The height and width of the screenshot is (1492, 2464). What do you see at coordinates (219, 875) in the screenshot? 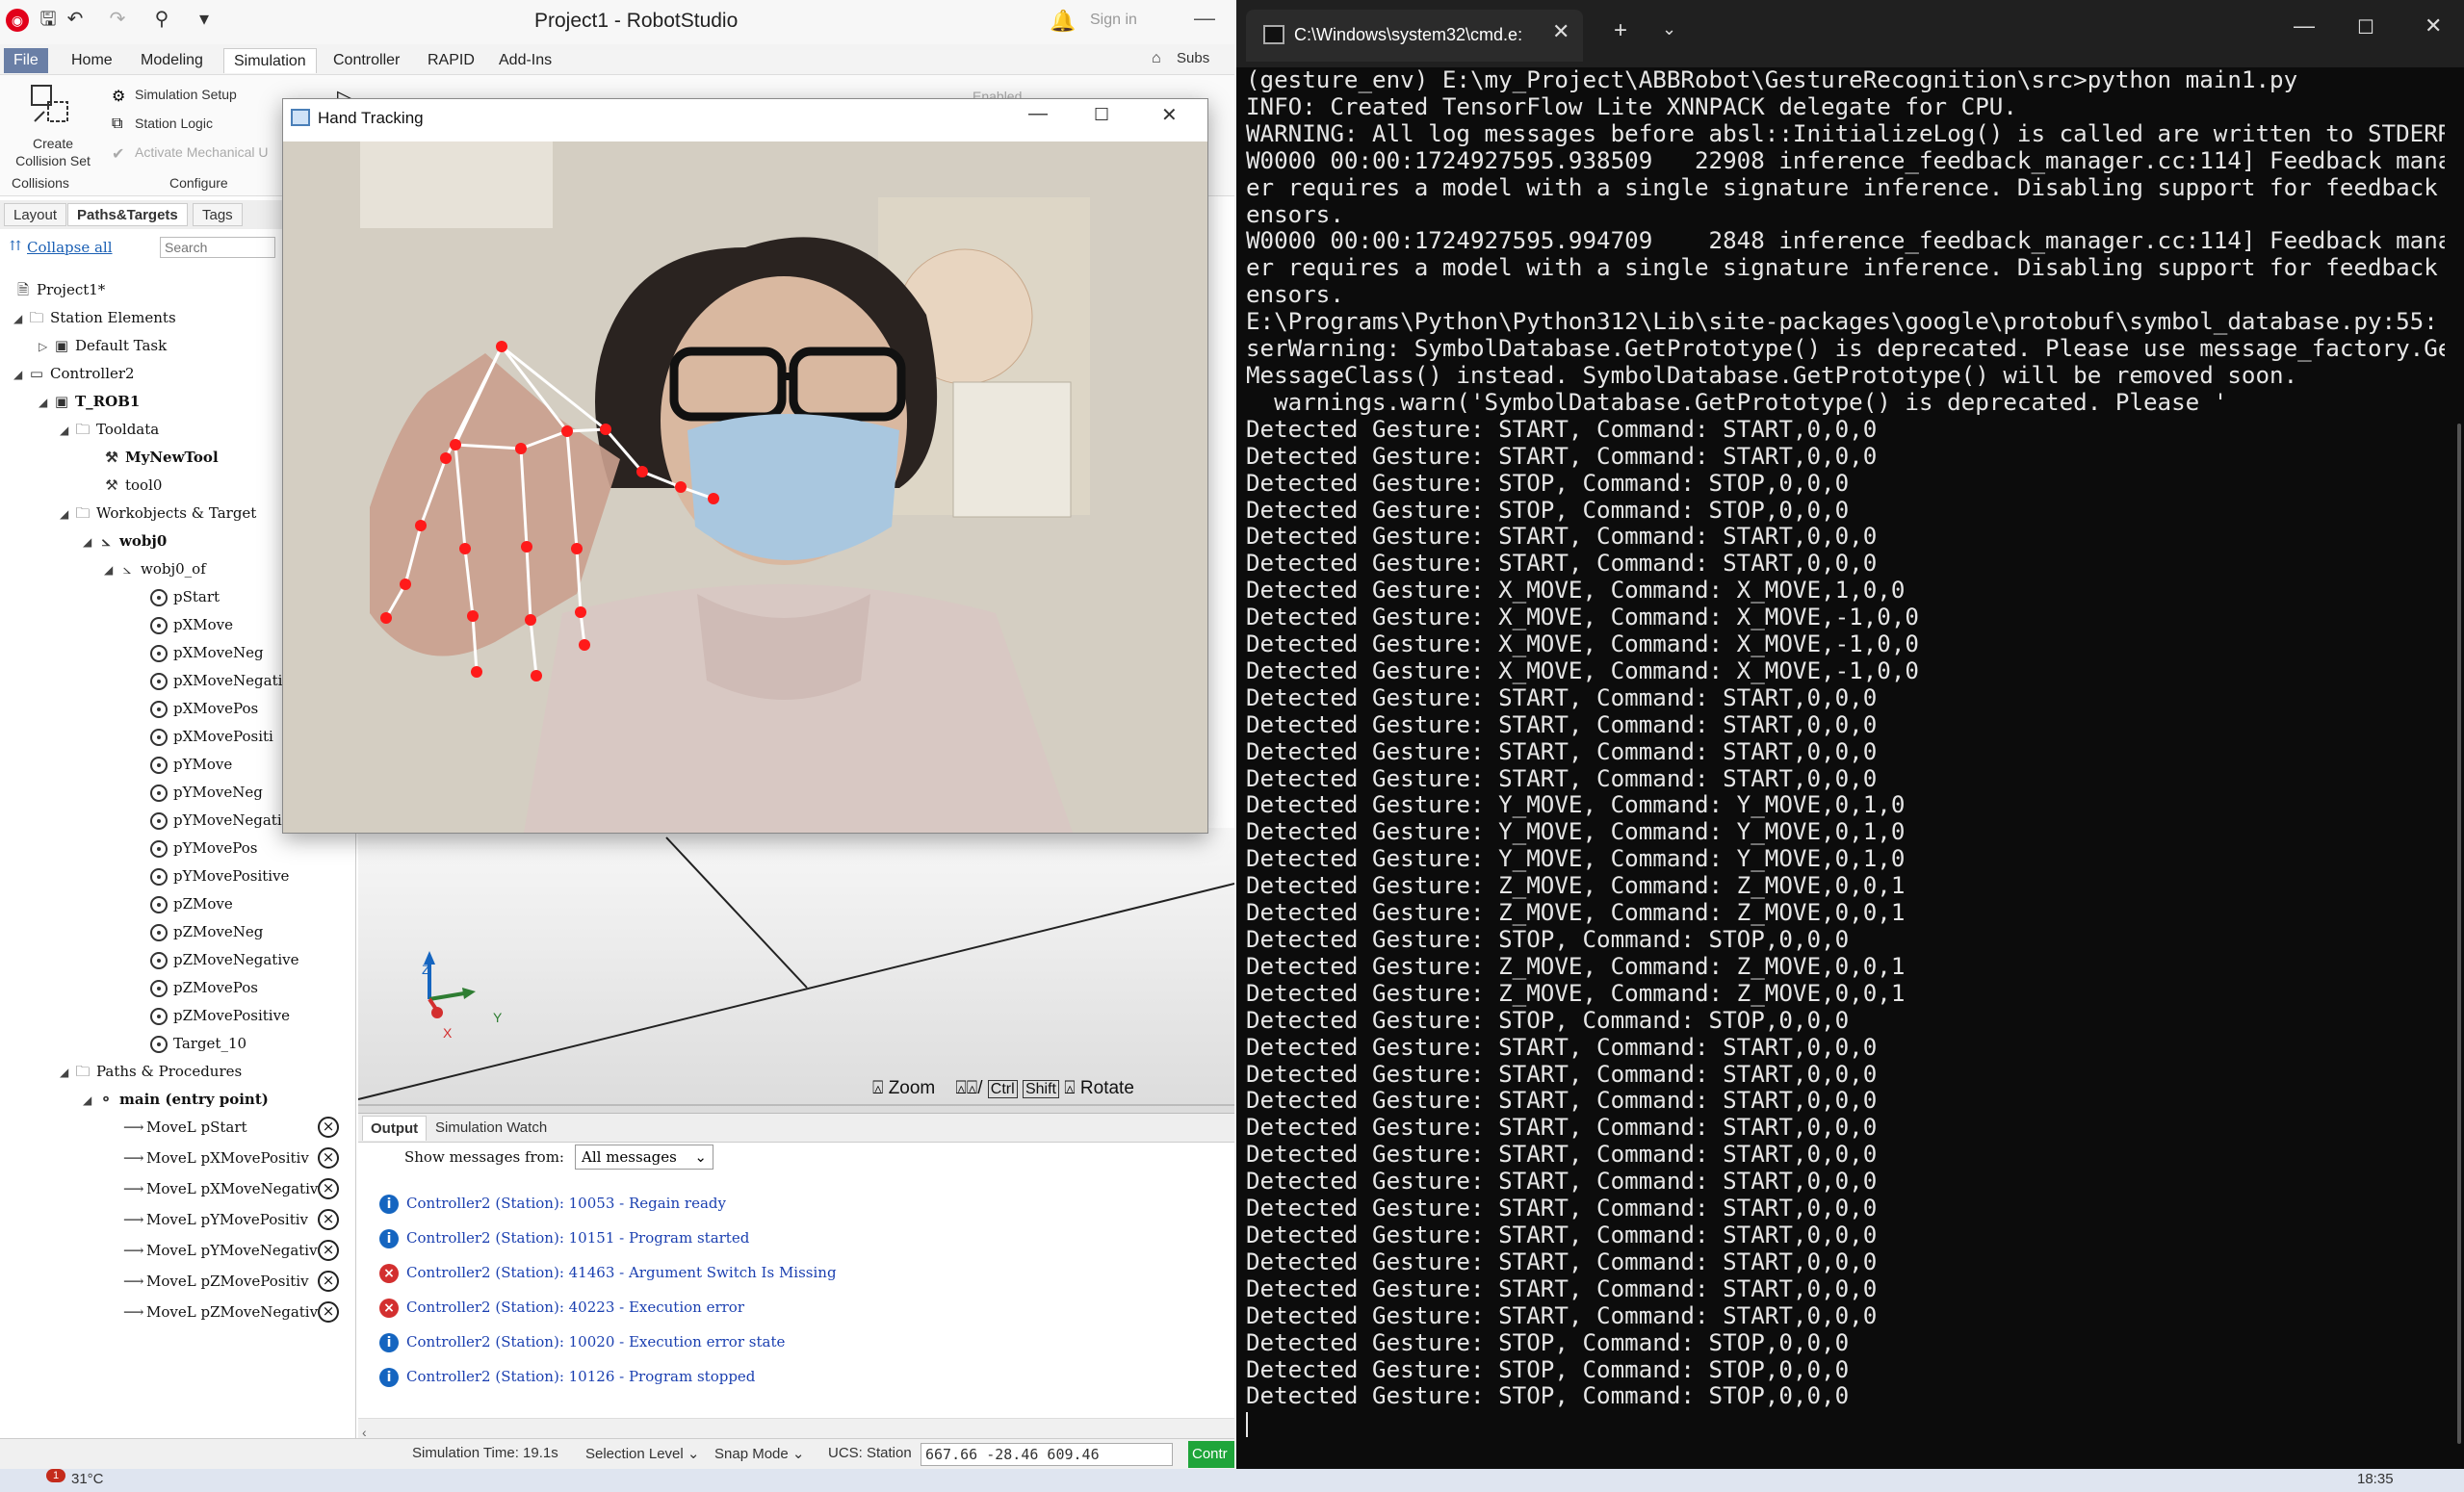
I see `tree-target-item: pYMovePositive` at bounding box center [219, 875].